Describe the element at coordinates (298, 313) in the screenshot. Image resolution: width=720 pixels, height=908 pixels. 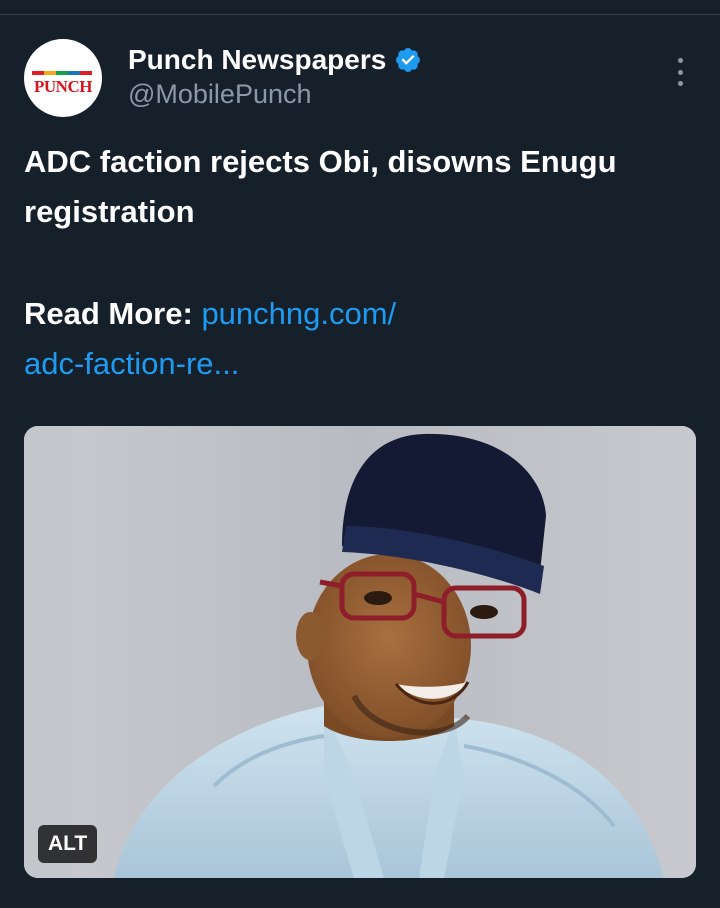
I see `article-link-part1: punchng.com/` at that location.